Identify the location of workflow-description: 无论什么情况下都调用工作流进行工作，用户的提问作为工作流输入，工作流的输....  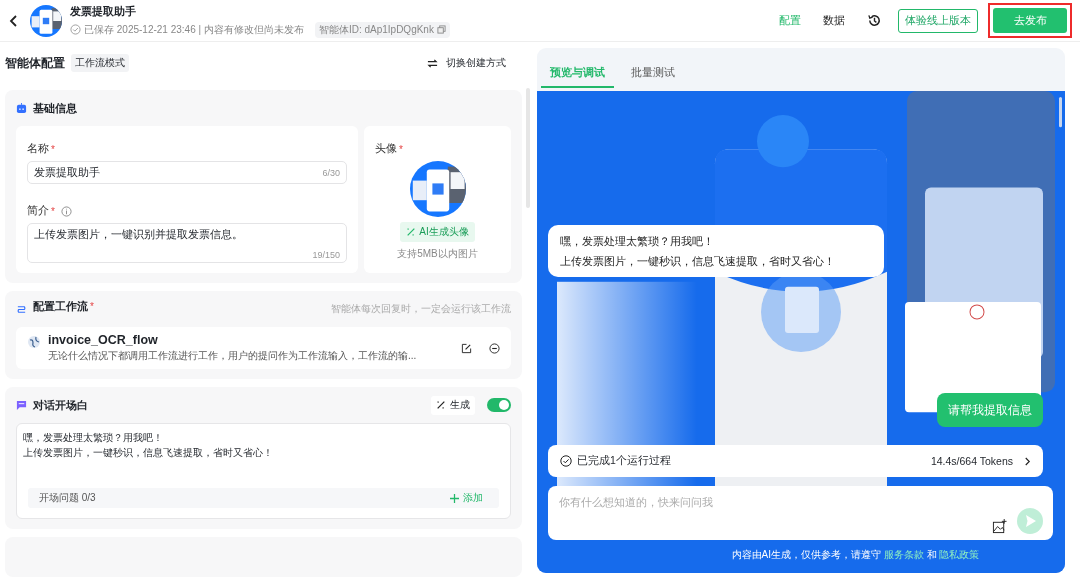
(233, 356).